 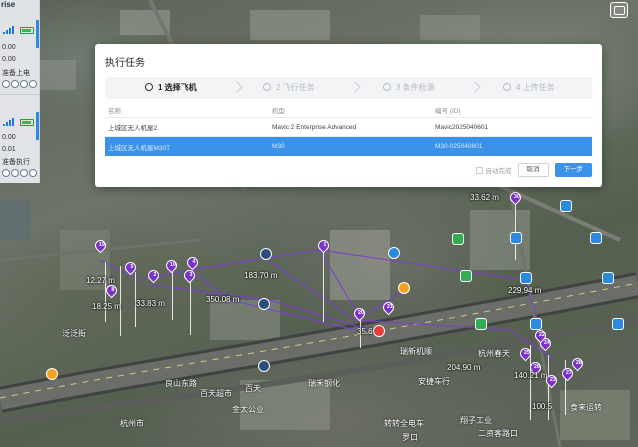 What do you see at coordinates (37, 34) in the screenshot?
I see `drone-1-scroll-indicator` at bounding box center [37, 34].